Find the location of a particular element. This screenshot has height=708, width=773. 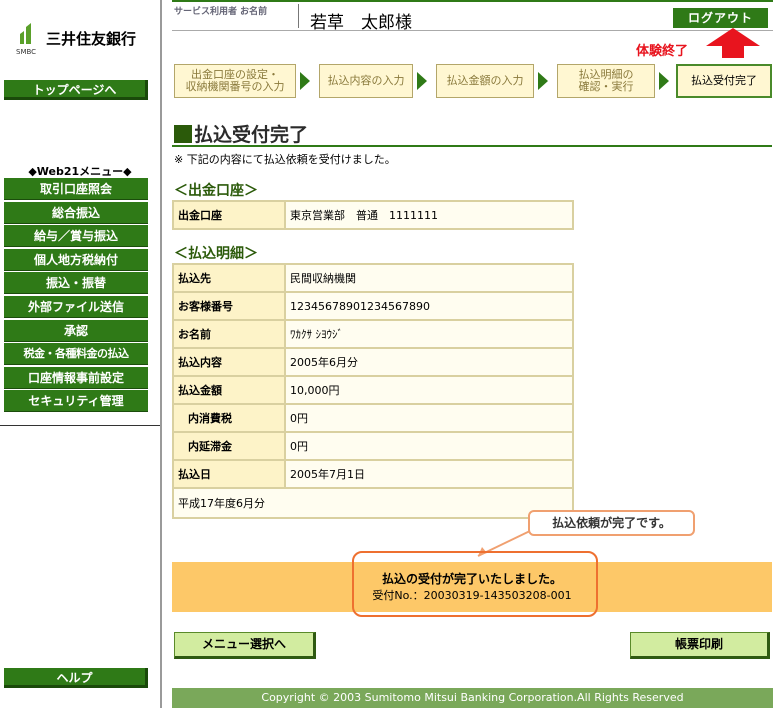

top-page-button: トップページへ is located at coordinates (76, 90).